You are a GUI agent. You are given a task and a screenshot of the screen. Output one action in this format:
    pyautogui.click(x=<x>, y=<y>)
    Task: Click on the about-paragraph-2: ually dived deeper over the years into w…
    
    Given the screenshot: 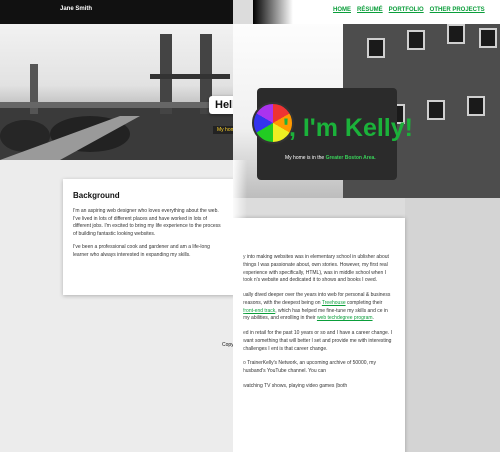 What is the action you would take?
    pyautogui.click(x=317, y=307)
    